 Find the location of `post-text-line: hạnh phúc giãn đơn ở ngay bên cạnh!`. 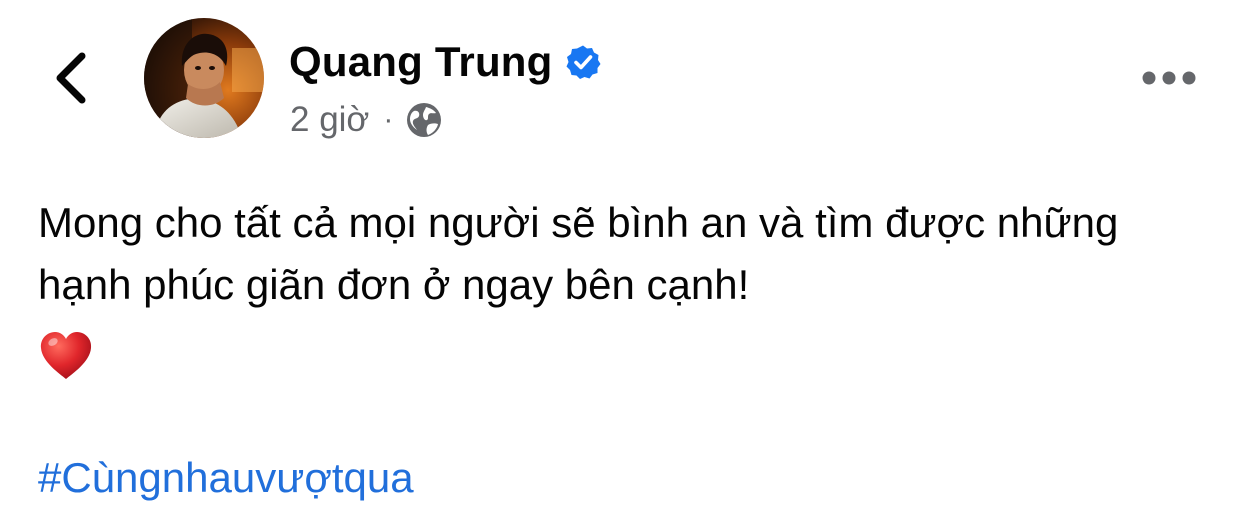

post-text-line: hạnh phúc giãn đơn ở ngay bên cạnh! is located at coordinates (394, 284).